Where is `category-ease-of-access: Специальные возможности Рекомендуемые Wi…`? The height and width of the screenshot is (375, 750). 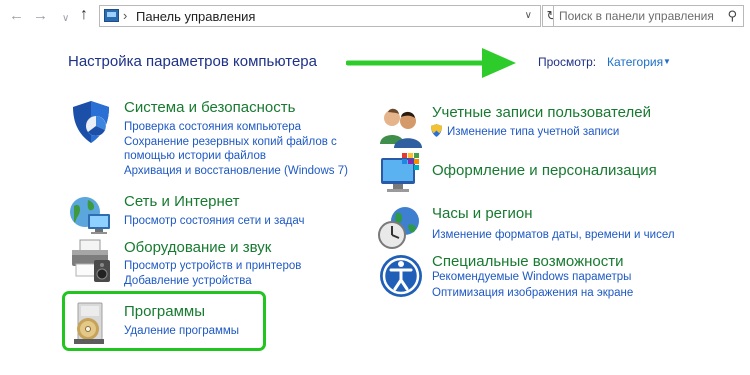
category-ease-of-access: Специальные возможности Рекомендуемые Wi… is located at coordinates (528, 278).